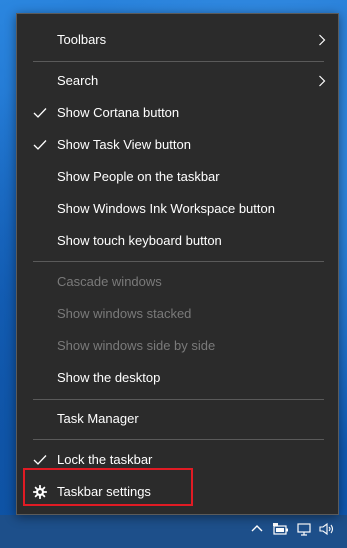  I want to click on menu-item-show-the-desktop: Show the desktop, so click(177, 378).